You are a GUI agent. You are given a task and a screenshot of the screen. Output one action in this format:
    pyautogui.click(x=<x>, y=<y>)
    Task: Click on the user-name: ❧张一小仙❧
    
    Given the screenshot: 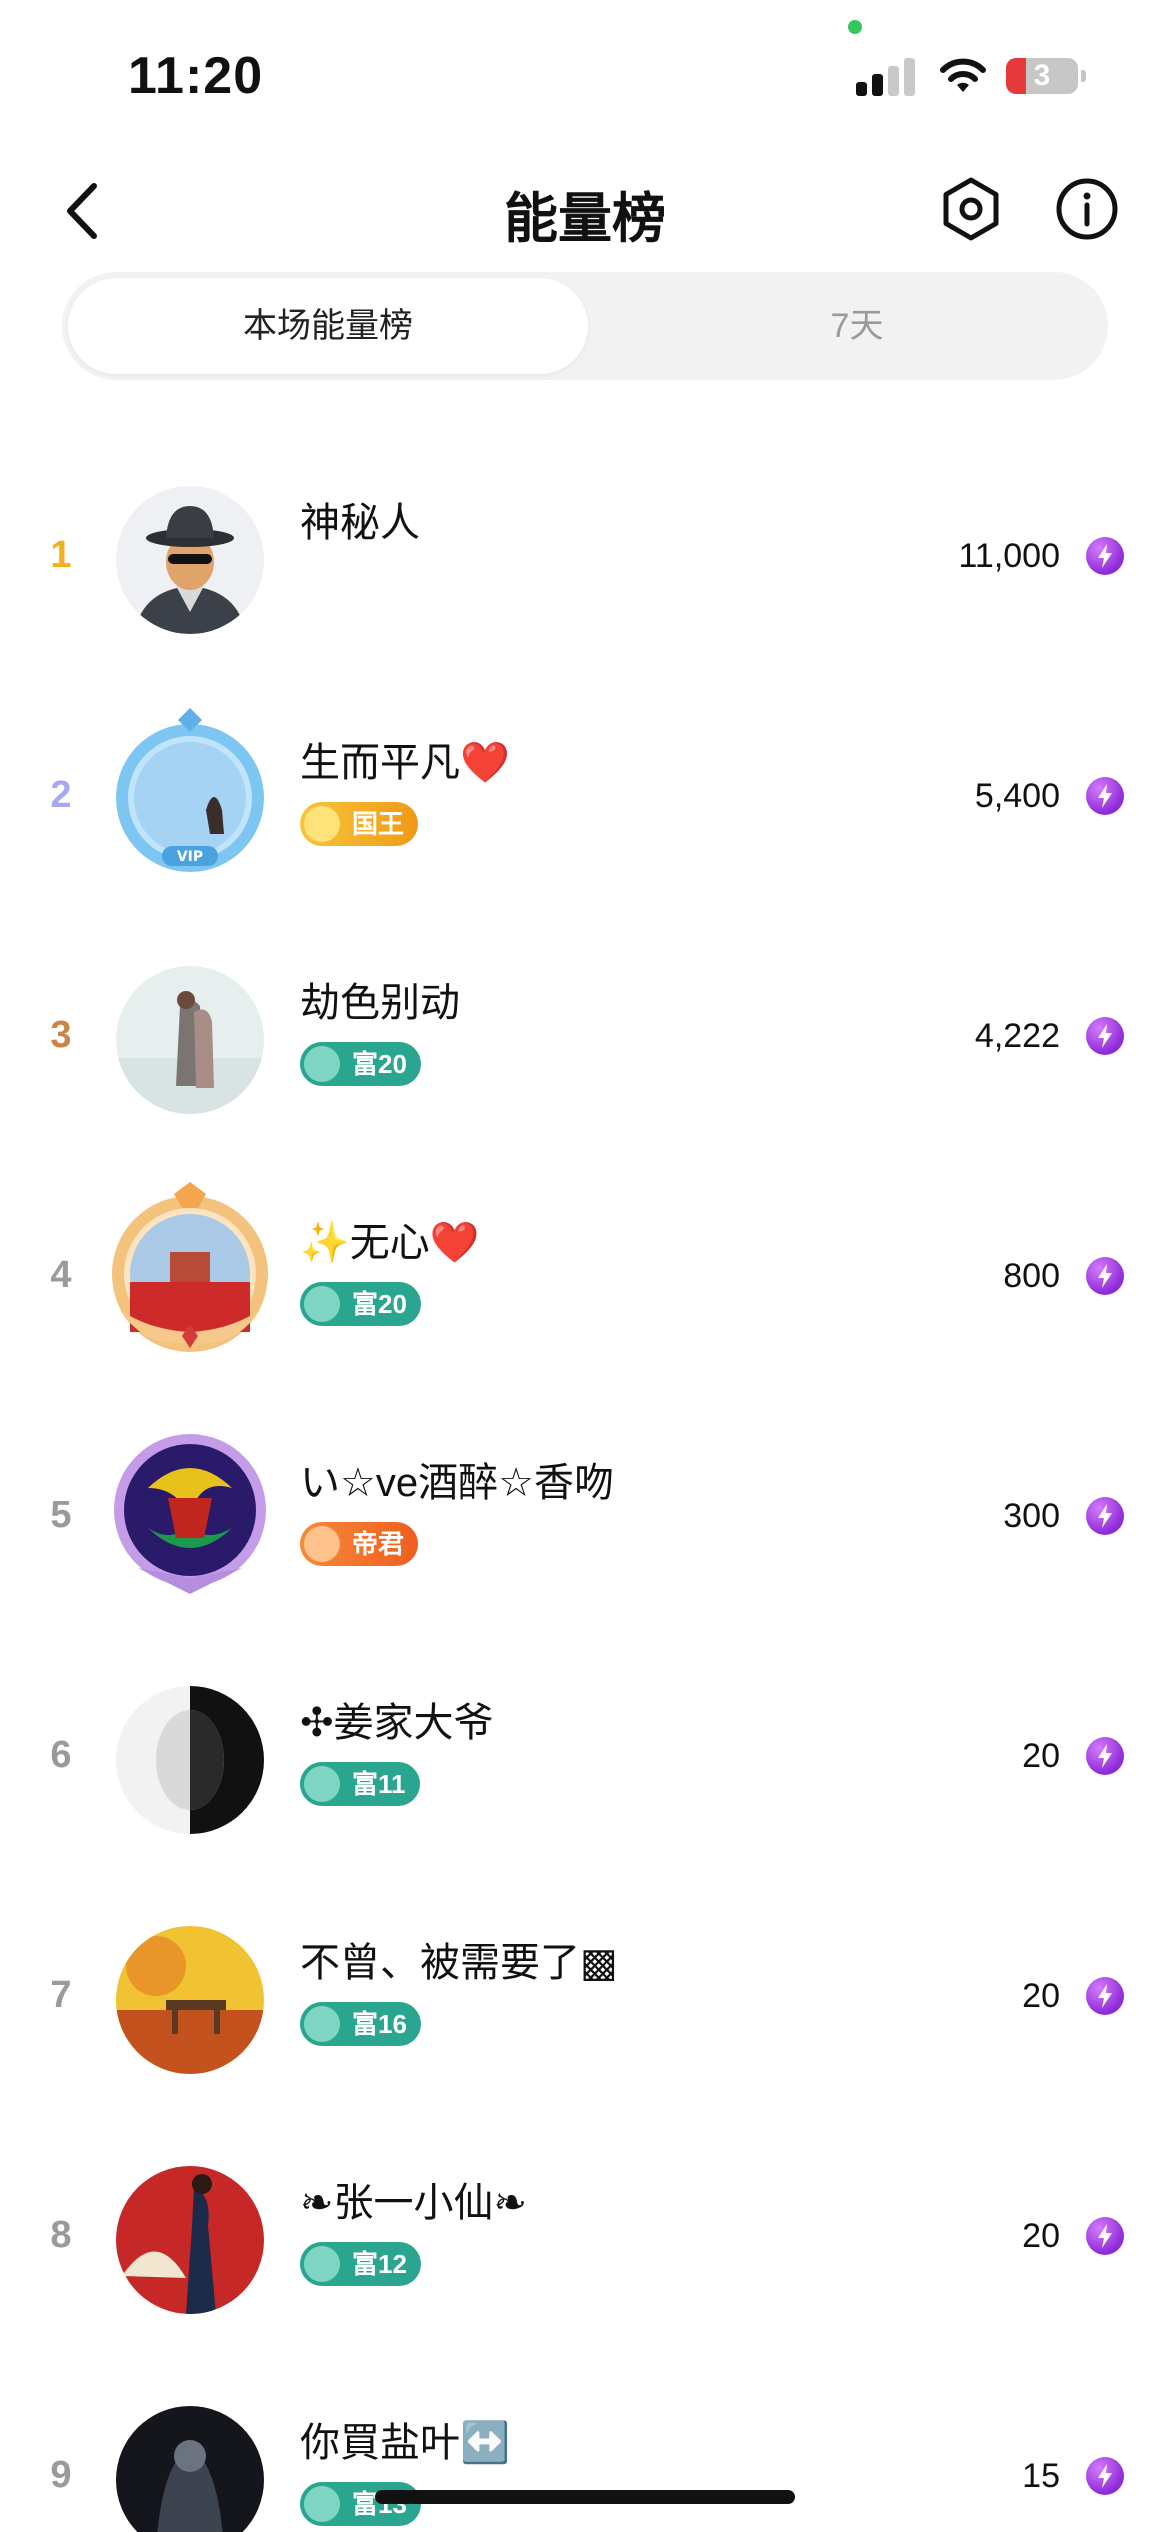 What is the action you would take?
    pyautogui.click(x=414, y=2203)
    